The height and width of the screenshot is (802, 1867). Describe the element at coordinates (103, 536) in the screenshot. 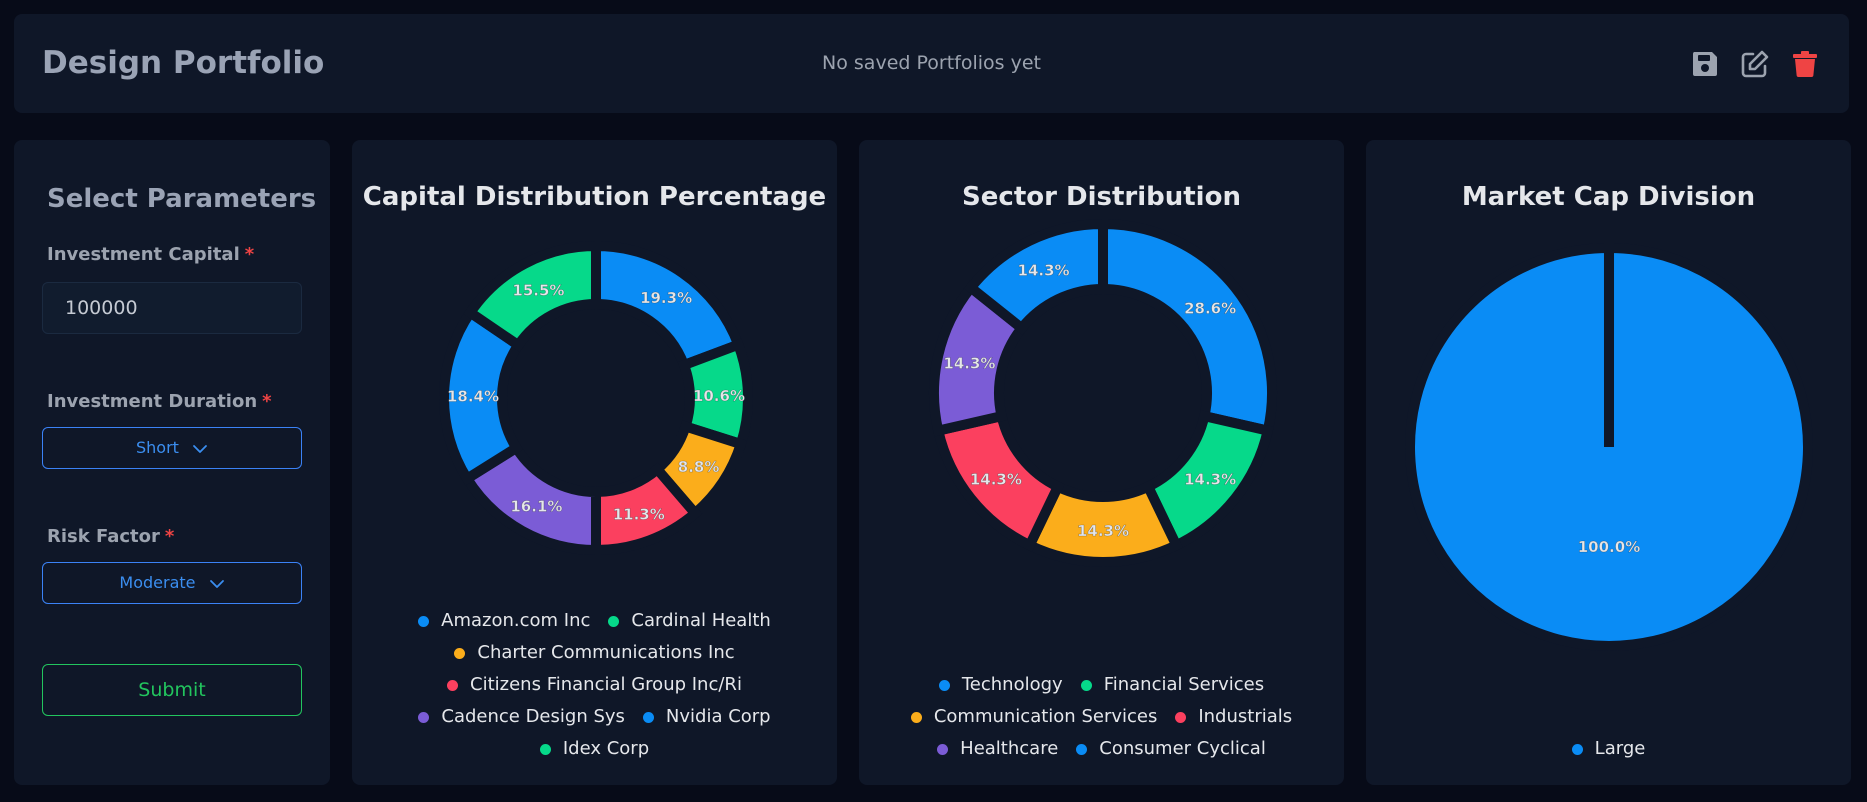

I see `risk-factor-label-text: Risk Factor` at that location.